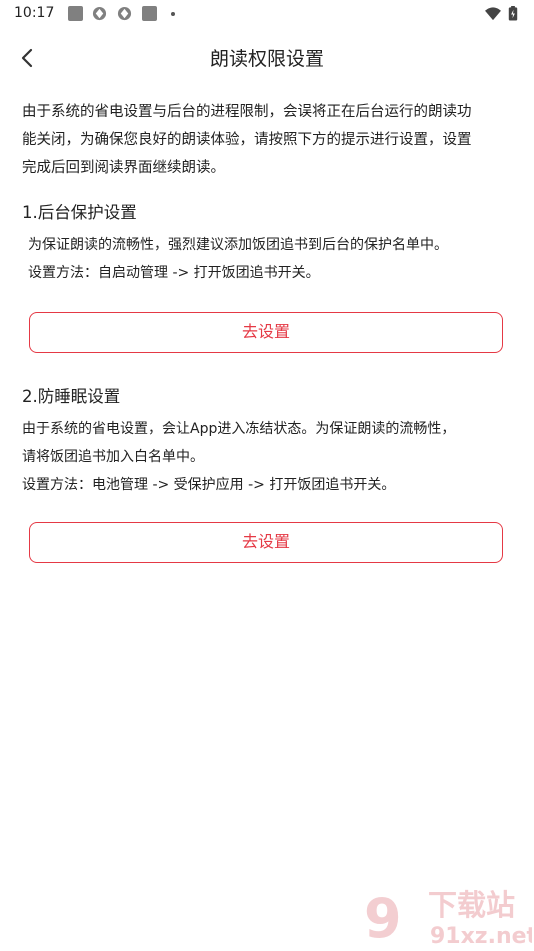 Image resolution: width=534 pixels, height=951 pixels. I want to click on section-text: 为保证朗读的流畅性，强烈建议添加饭团追书到后台的保护名单中。, so click(238, 245).